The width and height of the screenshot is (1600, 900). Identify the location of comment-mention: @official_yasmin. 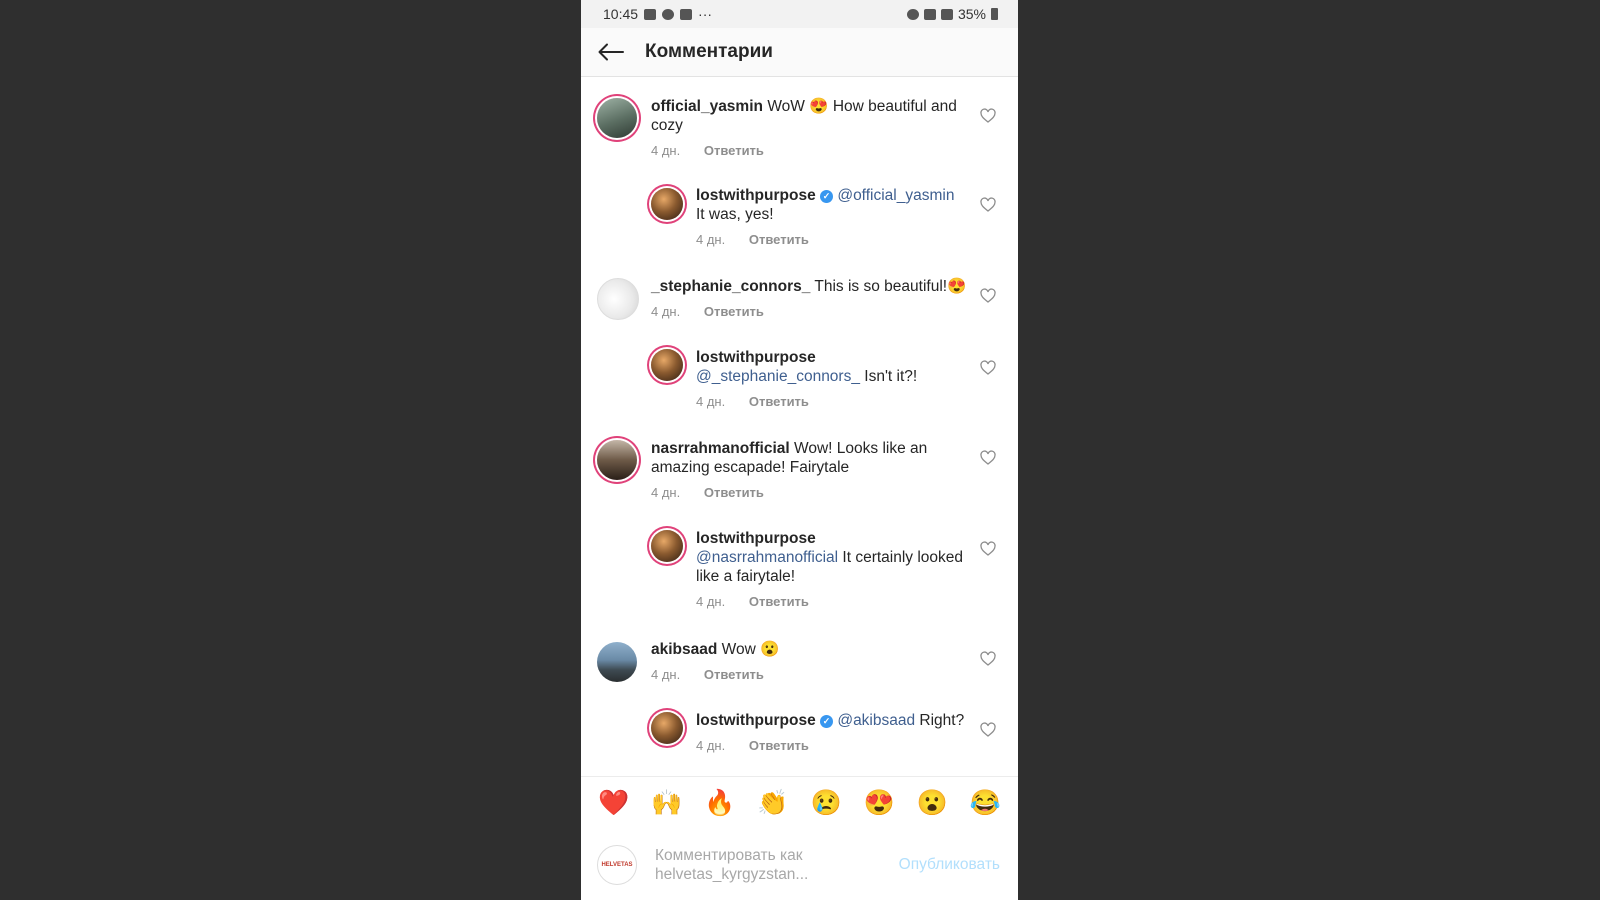
(895, 195).